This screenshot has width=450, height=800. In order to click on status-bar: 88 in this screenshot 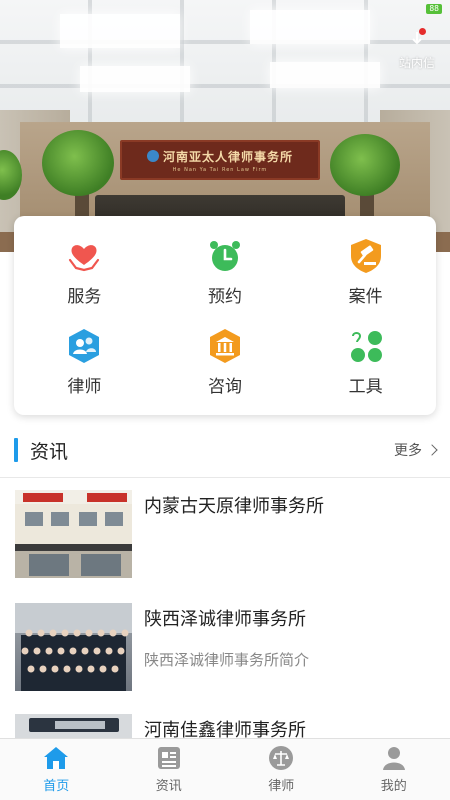, I will do `click(434, 9)`.